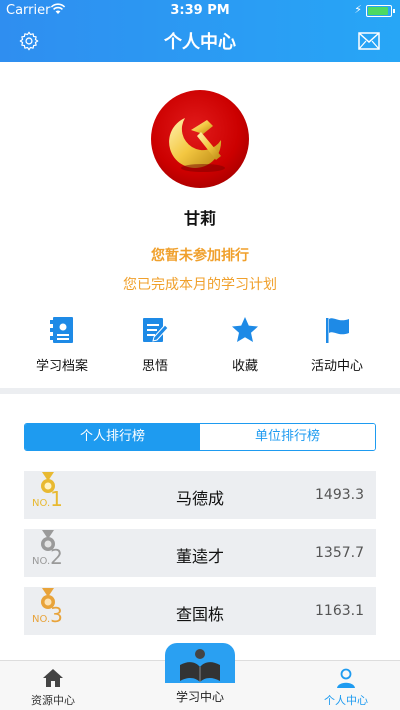  What do you see at coordinates (346, 700) in the screenshot?
I see `tab-label: 个人中心` at bounding box center [346, 700].